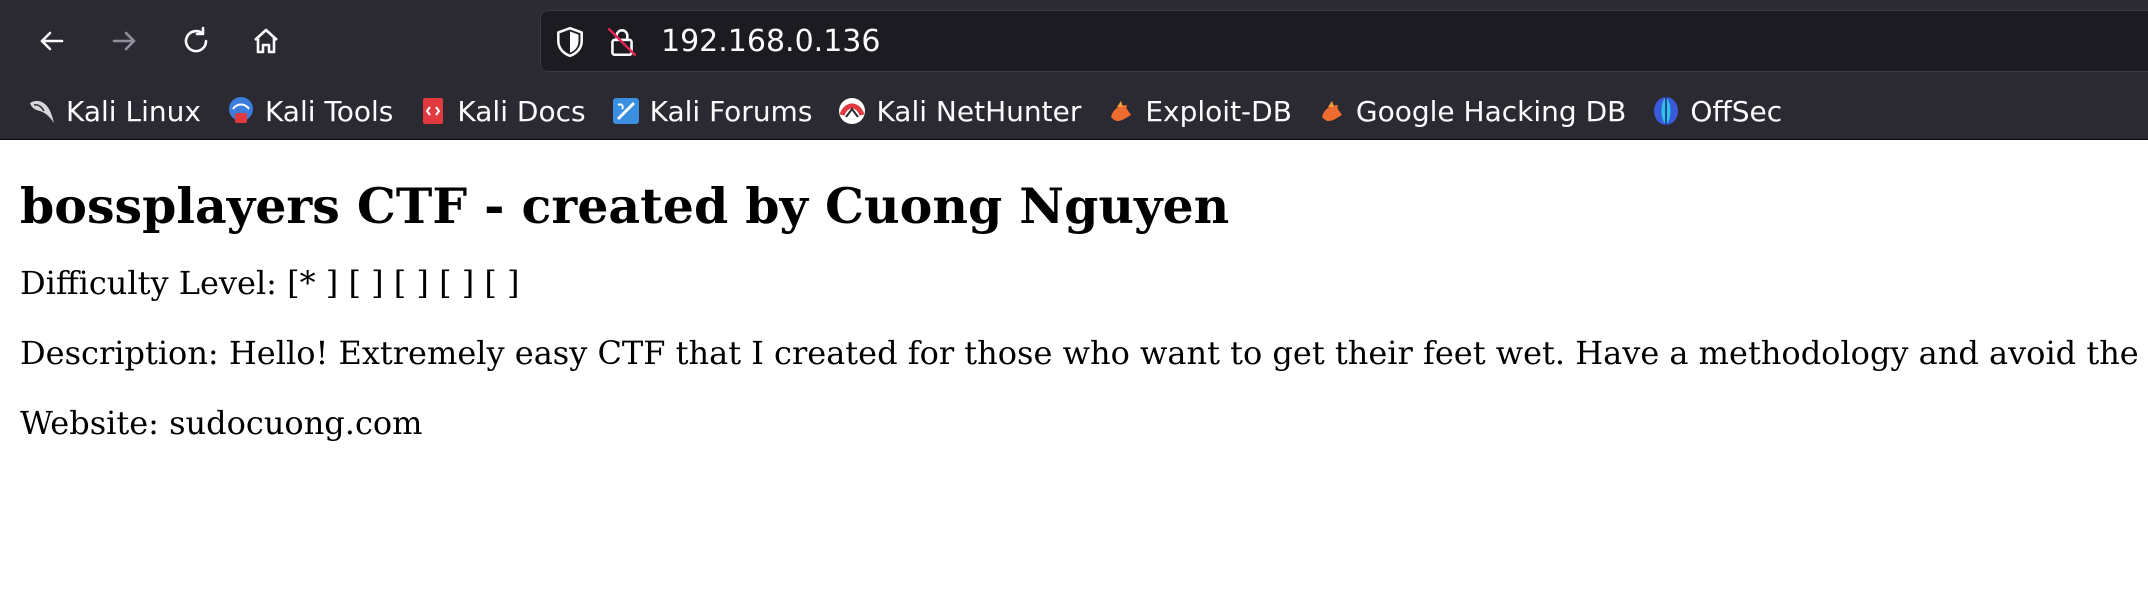  I want to click on forward-button, so click(124, 41).